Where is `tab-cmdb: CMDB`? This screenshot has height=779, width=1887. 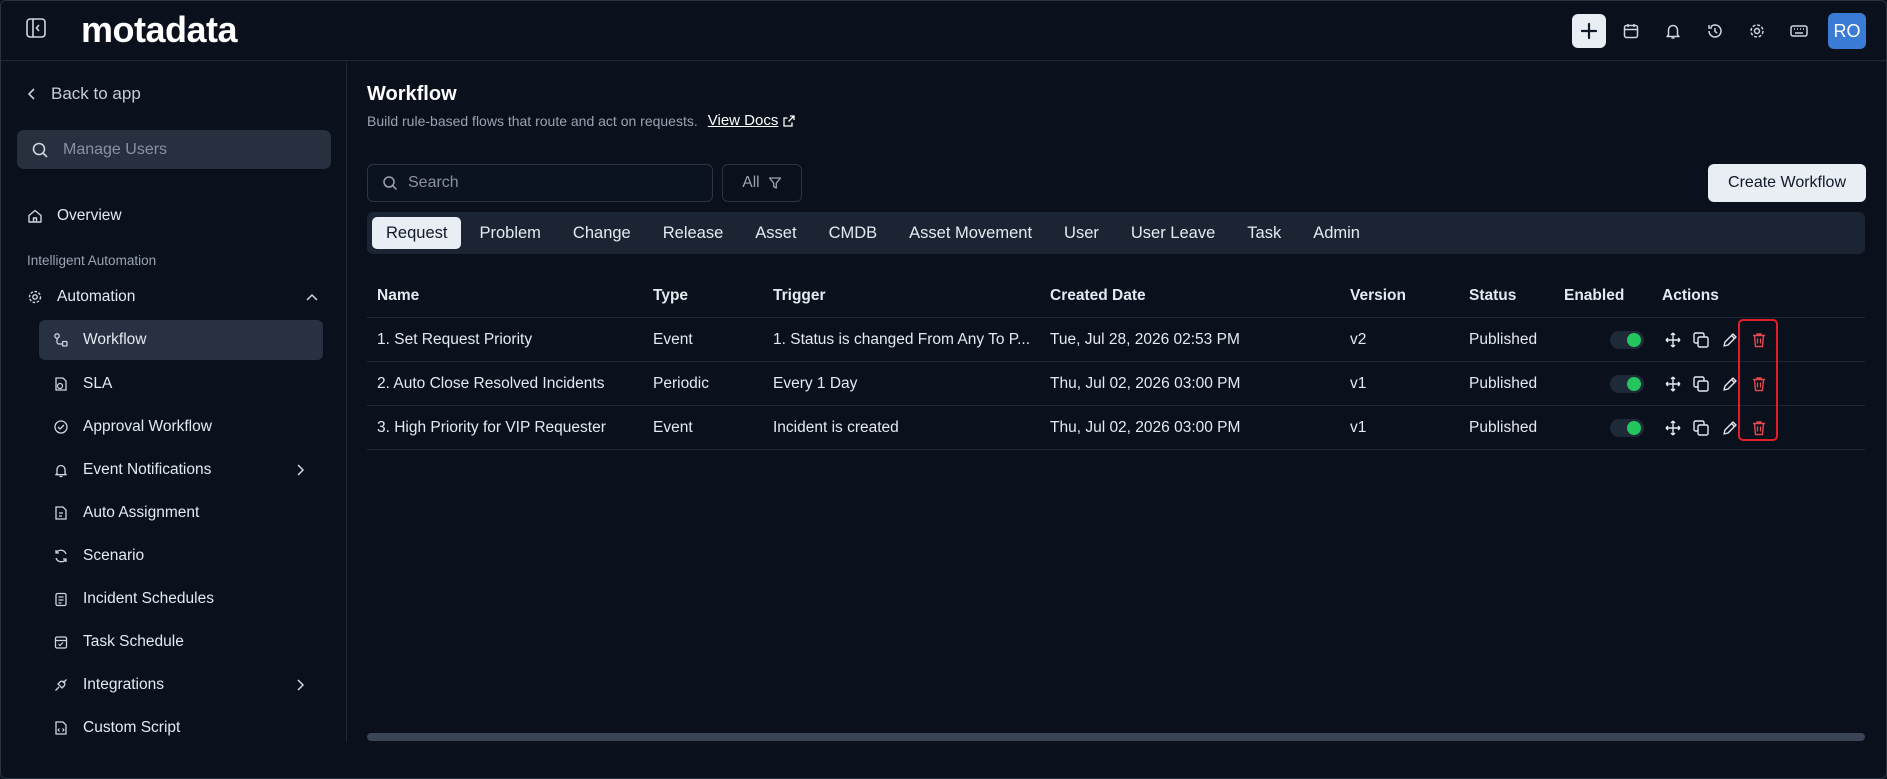
tab-cmdb: CMDB is located at coordinates (853, 233).